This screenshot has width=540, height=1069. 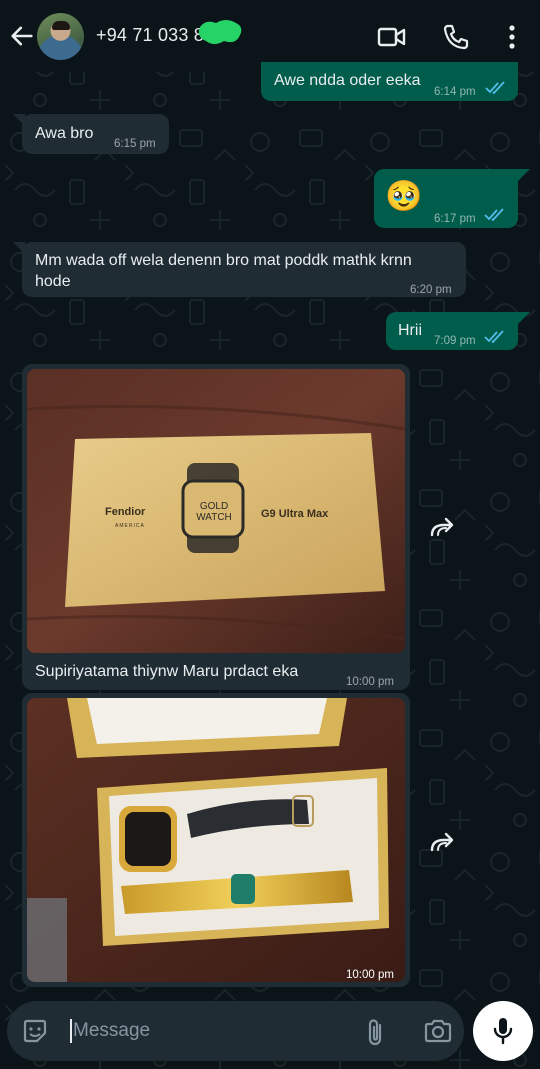 What do you see at coordinates (455, 219) in the screenshot?
I see `message-time: 6:17 pm` at bounding box center [455, 219].